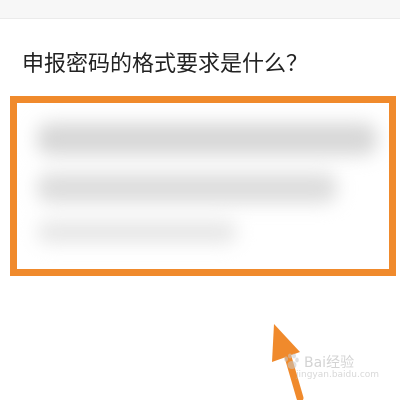  I want to click on watermark-url: jingyan.baidu.com, so click(338, 375).